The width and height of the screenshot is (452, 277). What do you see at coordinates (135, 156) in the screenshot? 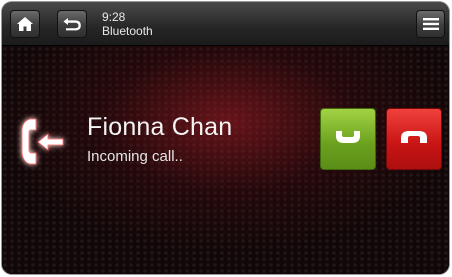
I see `call-status: Incoming call..` at bounding box center [135, 156].